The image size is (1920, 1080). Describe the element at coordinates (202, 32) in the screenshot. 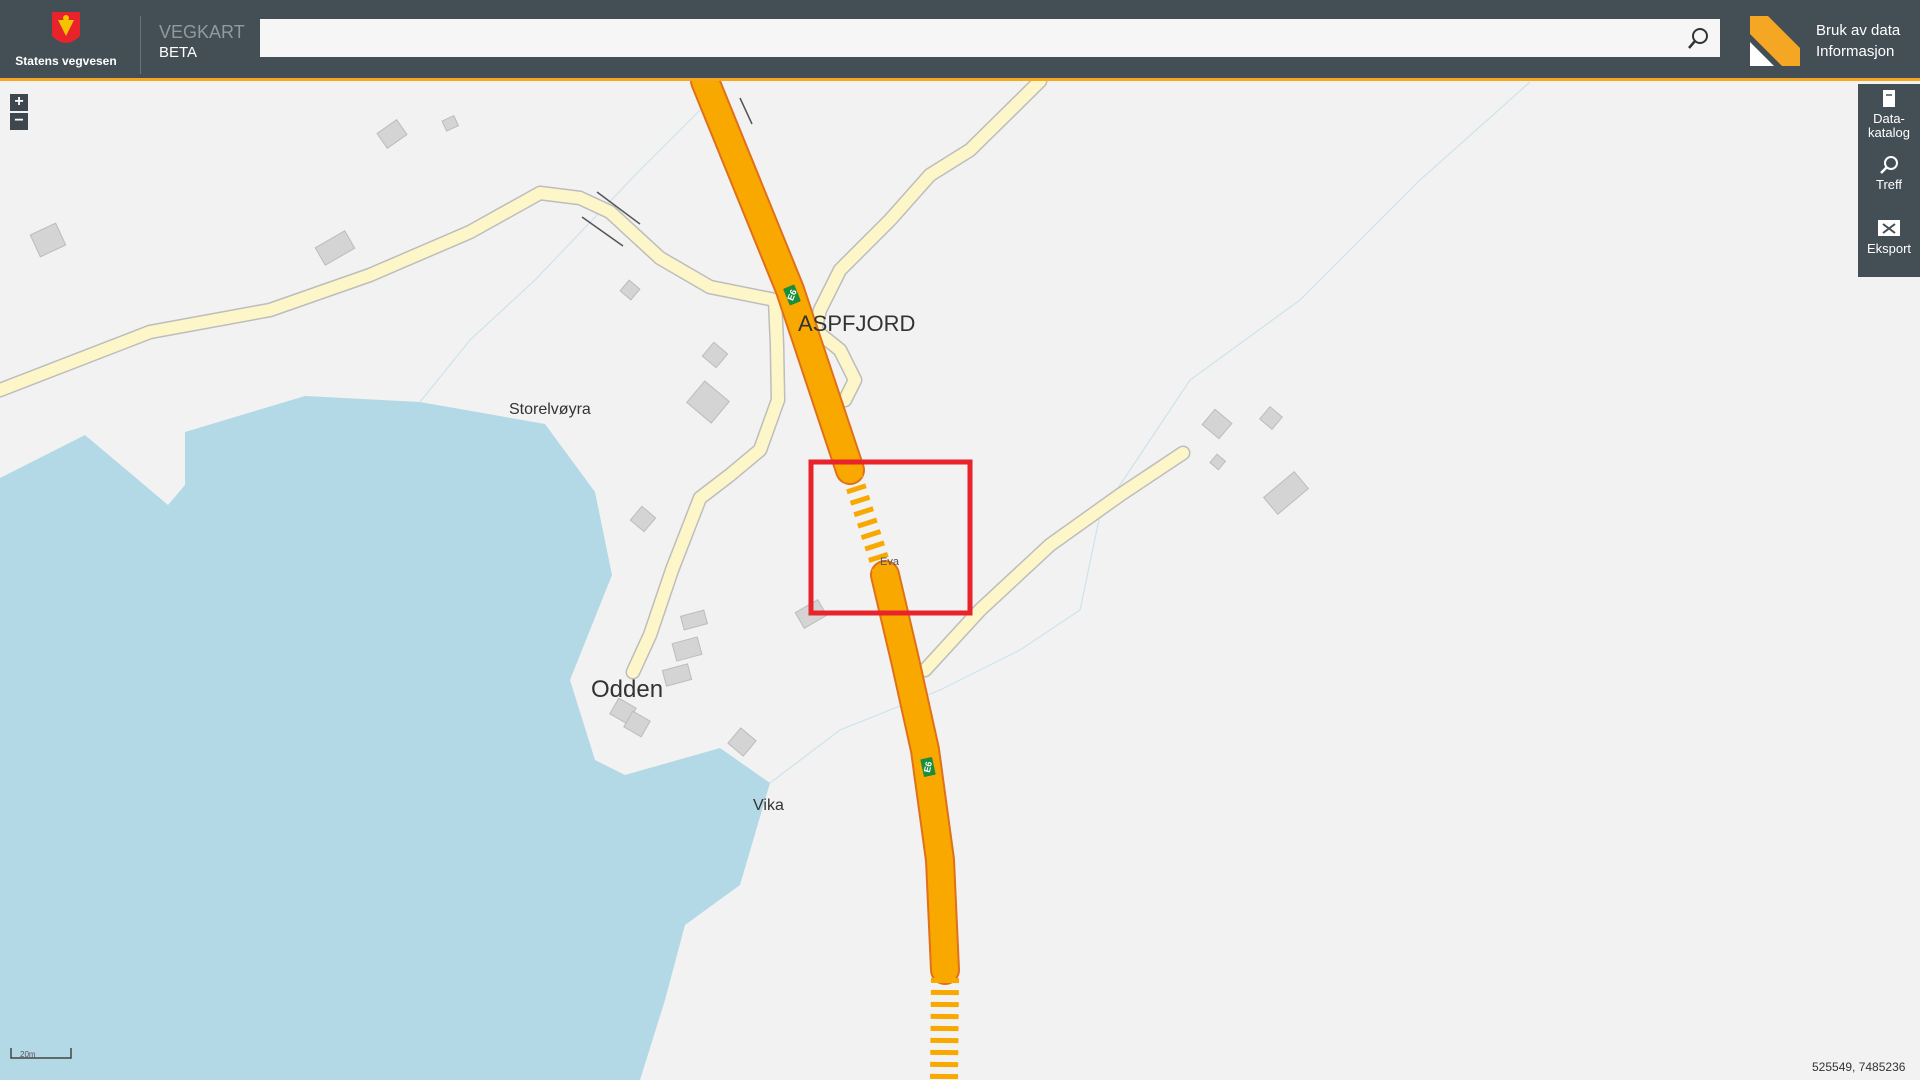

I see `app-name: VEGKART` at that location.